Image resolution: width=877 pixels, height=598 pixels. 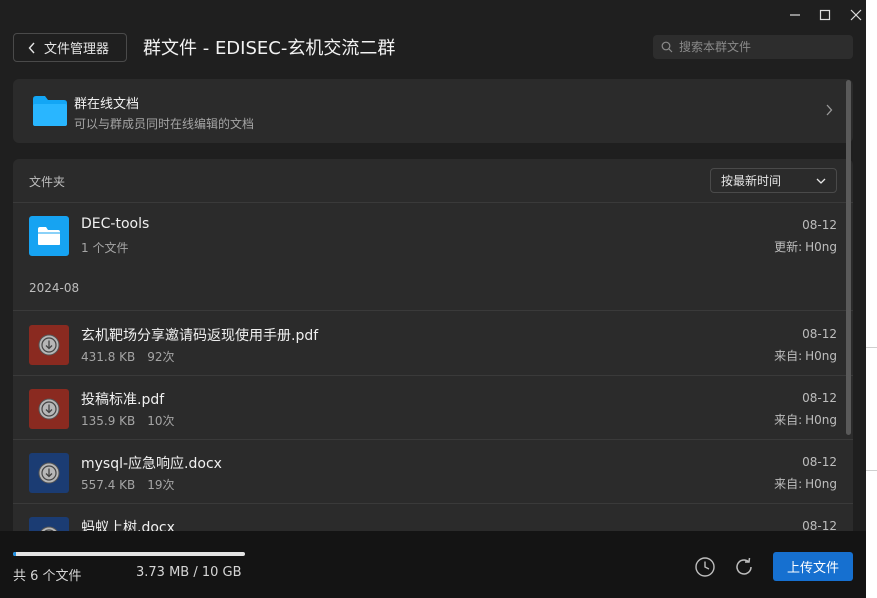 What do you see at coordinates (164, 124) in the screenshot?
I see `online-docs-subtitle: 可以与群成员同时在线编辑的文档` at bounding box center [164, 124].